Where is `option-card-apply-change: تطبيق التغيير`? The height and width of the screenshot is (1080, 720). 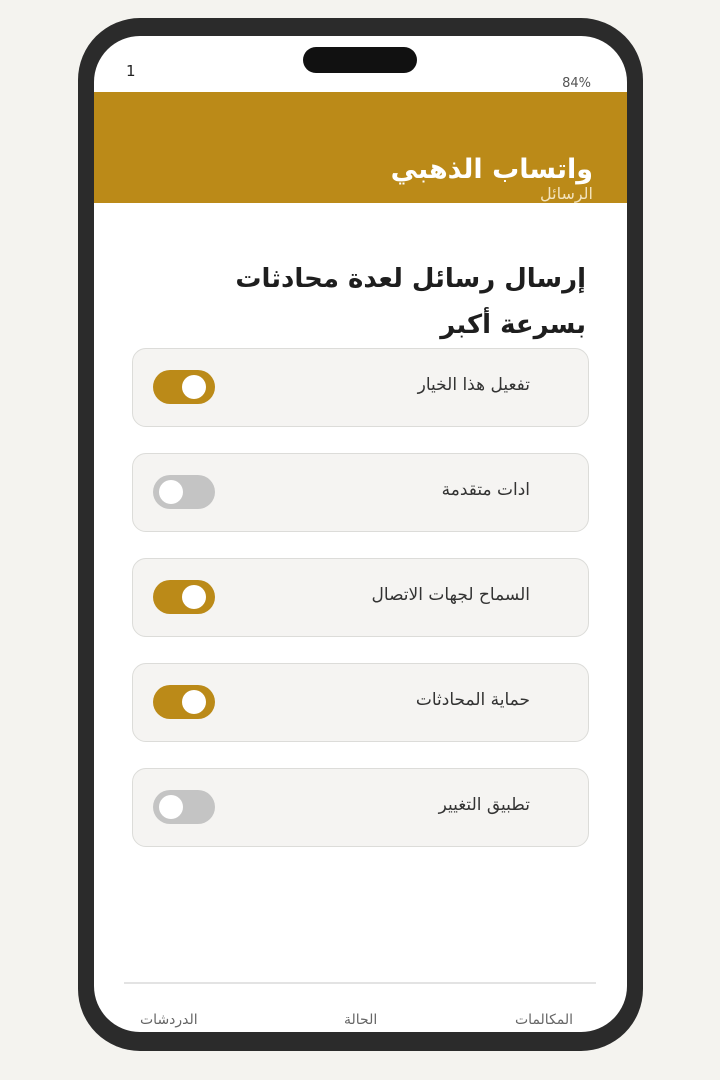
option-card-apply-change: تطبيق التغيير is located at coordinates (360, 807).